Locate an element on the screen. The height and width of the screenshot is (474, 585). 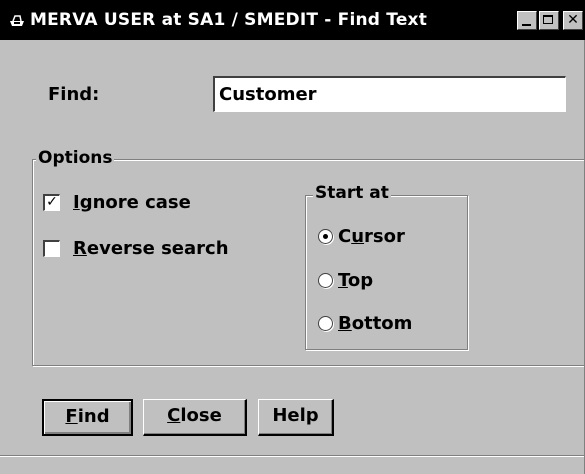
reverse-search-label: Reverse search is located at coordinates (151, 248).